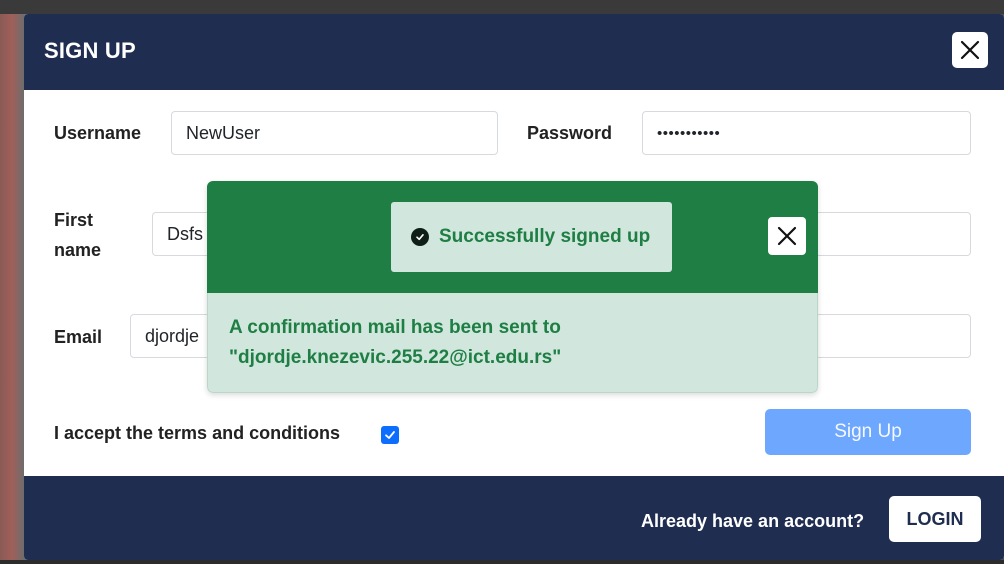 The image size is (1004, 564). Describe the element at coordinates (420, 237) in the screenshot. I see `check-circle-icon` at that location.